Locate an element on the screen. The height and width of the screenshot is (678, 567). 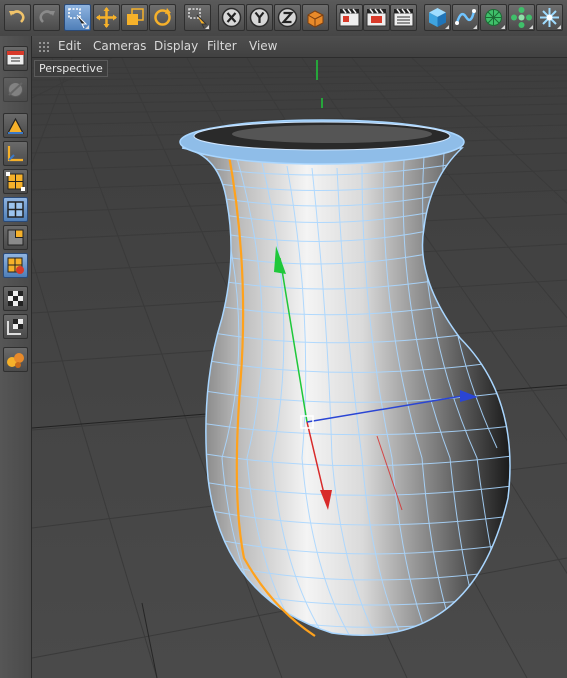
last-tool-button is located at coordinates (197, 17).